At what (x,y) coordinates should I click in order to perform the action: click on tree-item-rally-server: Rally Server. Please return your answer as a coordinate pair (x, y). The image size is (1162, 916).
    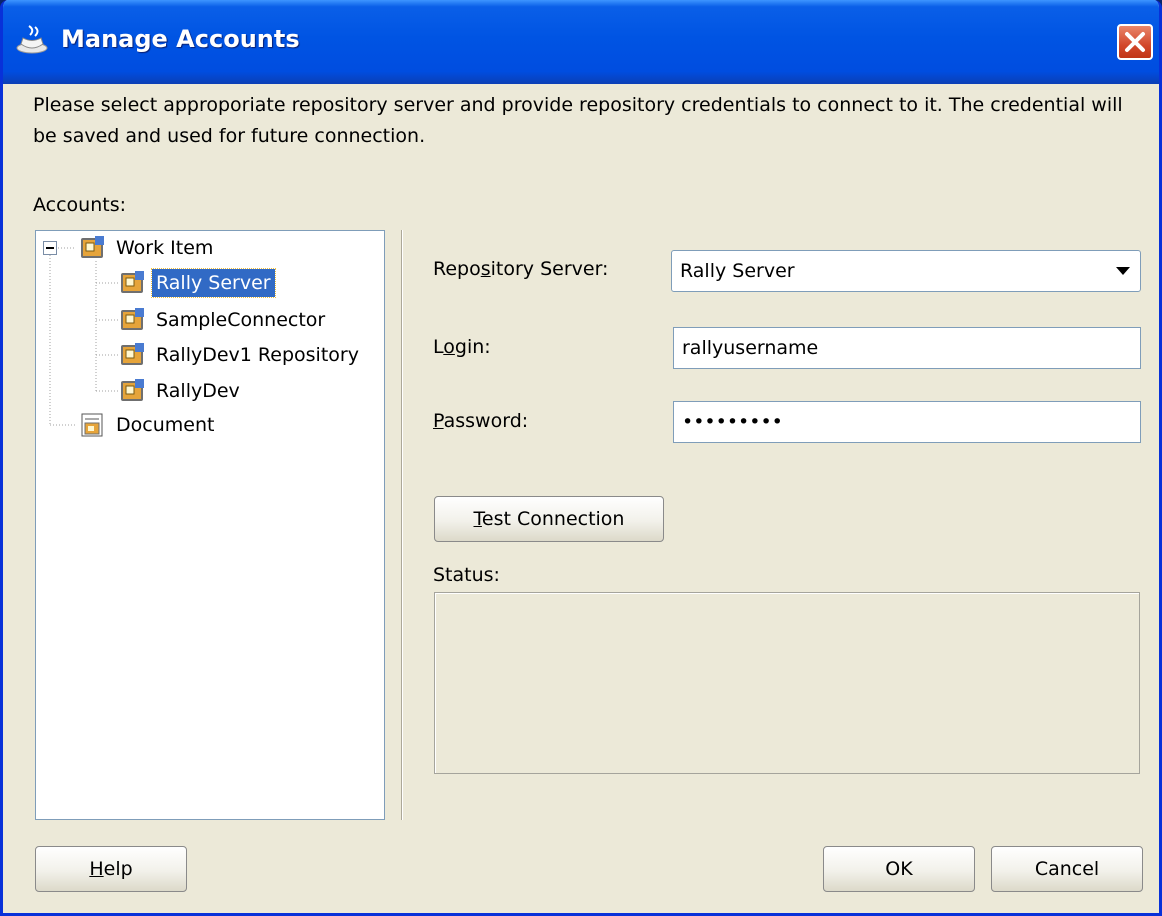
    Looking at the image, I should click on (198, 283).